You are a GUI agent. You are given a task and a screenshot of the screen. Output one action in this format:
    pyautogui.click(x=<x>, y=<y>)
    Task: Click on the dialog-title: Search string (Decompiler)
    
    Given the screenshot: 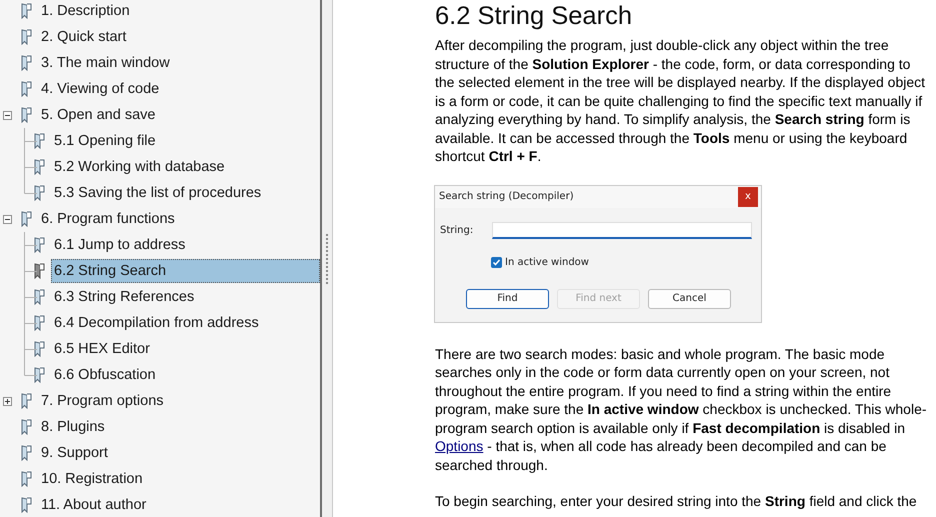 What is the action you would take?
    pyautogui.click(x=506, y=196)
    